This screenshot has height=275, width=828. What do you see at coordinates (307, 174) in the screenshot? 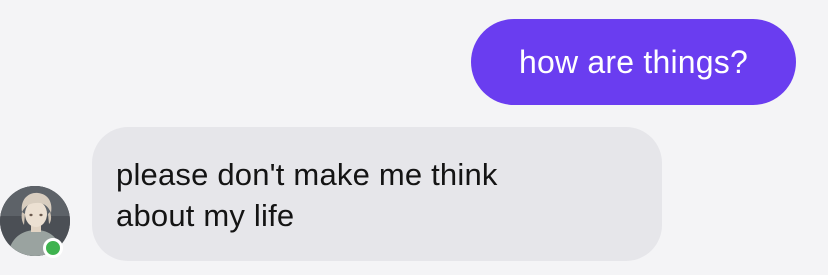
I see `incoming-message-line-1: please don't make me think` at bounding box center [307, 174].